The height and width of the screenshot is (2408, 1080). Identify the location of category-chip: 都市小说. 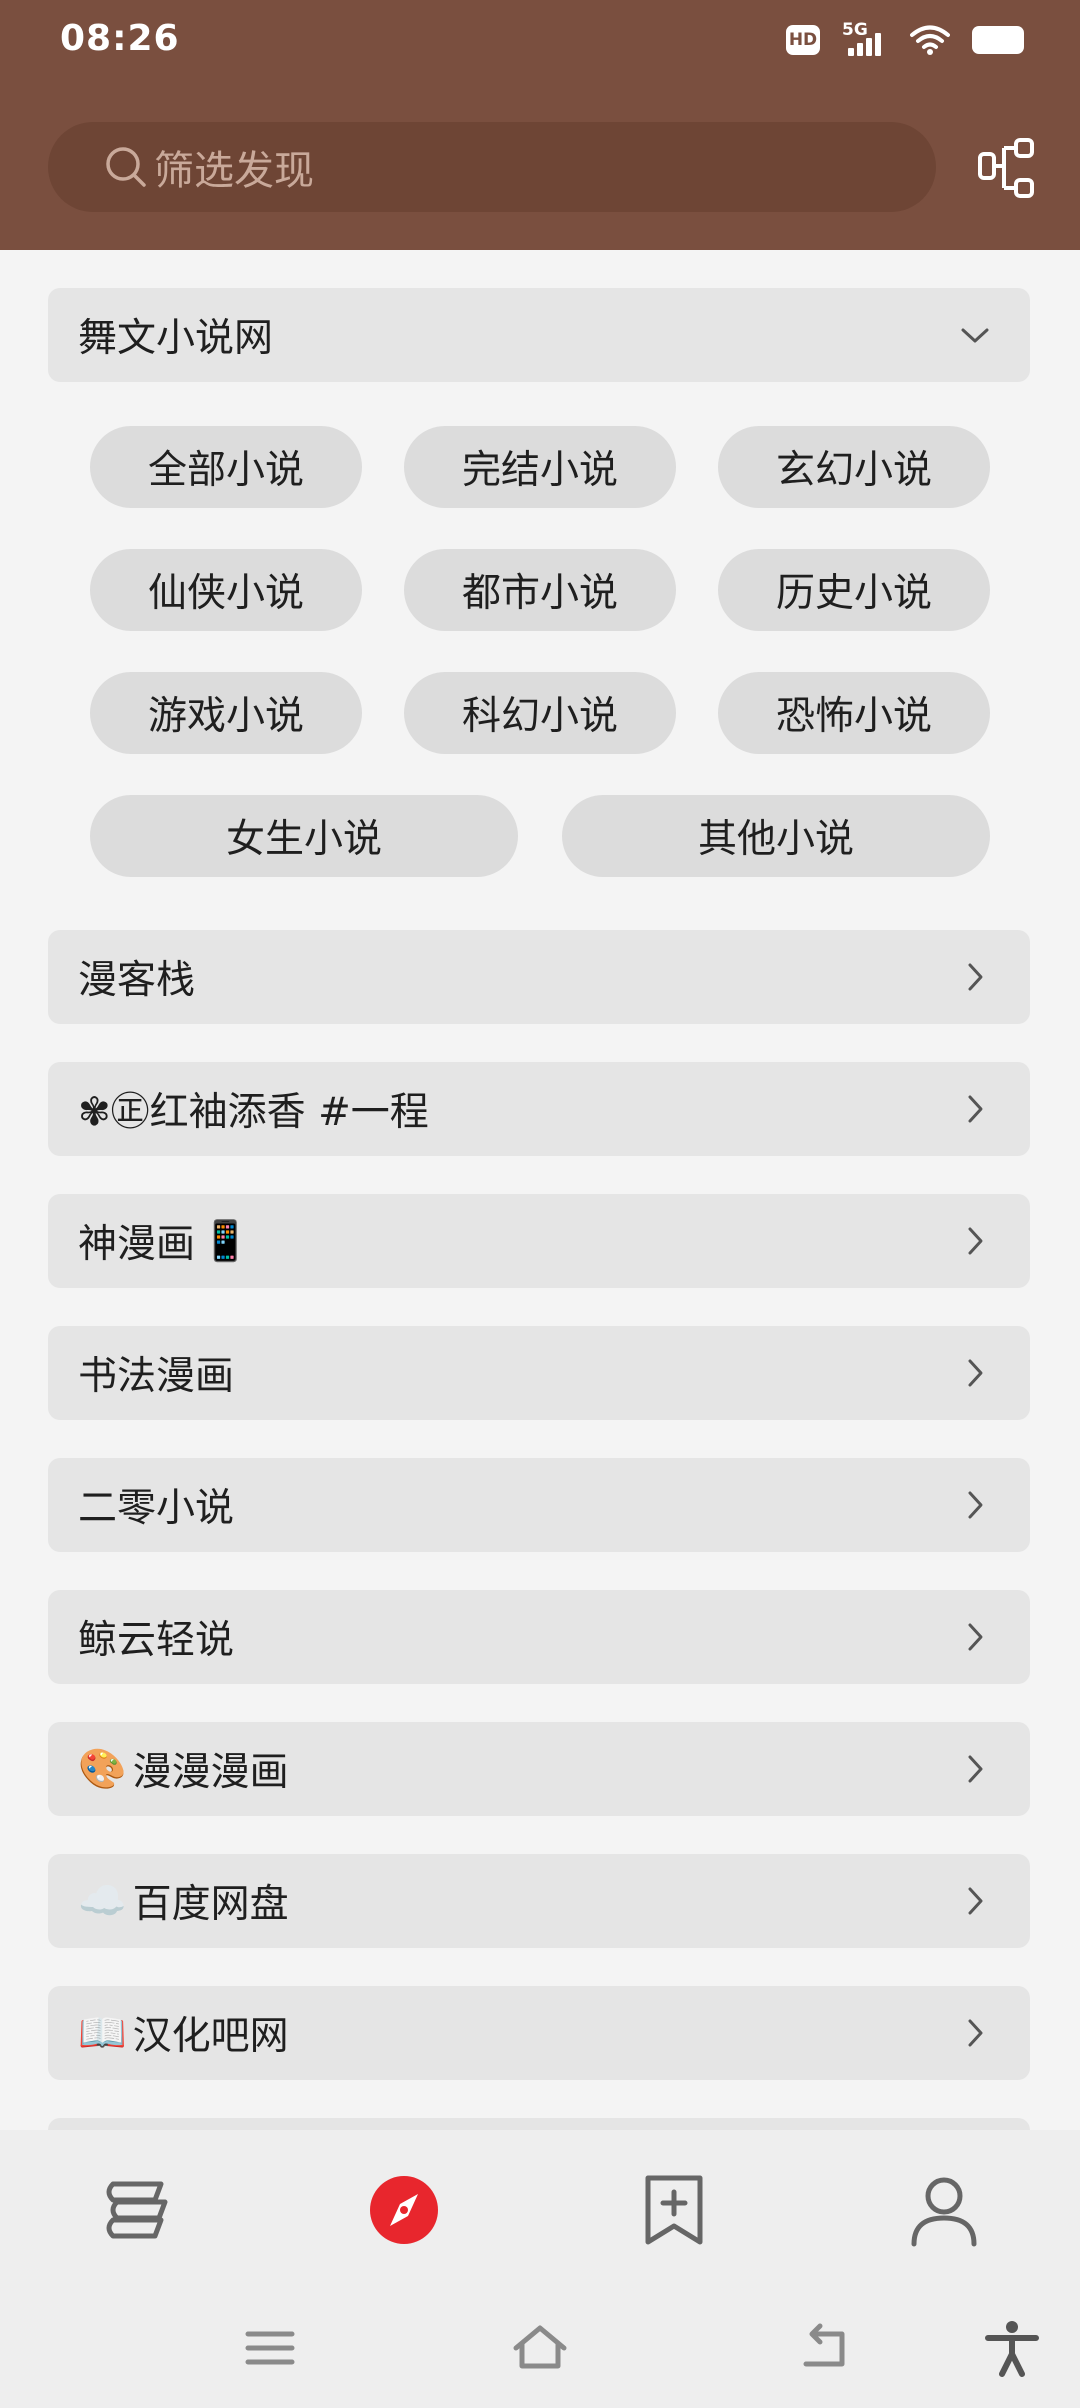
(540, 590).